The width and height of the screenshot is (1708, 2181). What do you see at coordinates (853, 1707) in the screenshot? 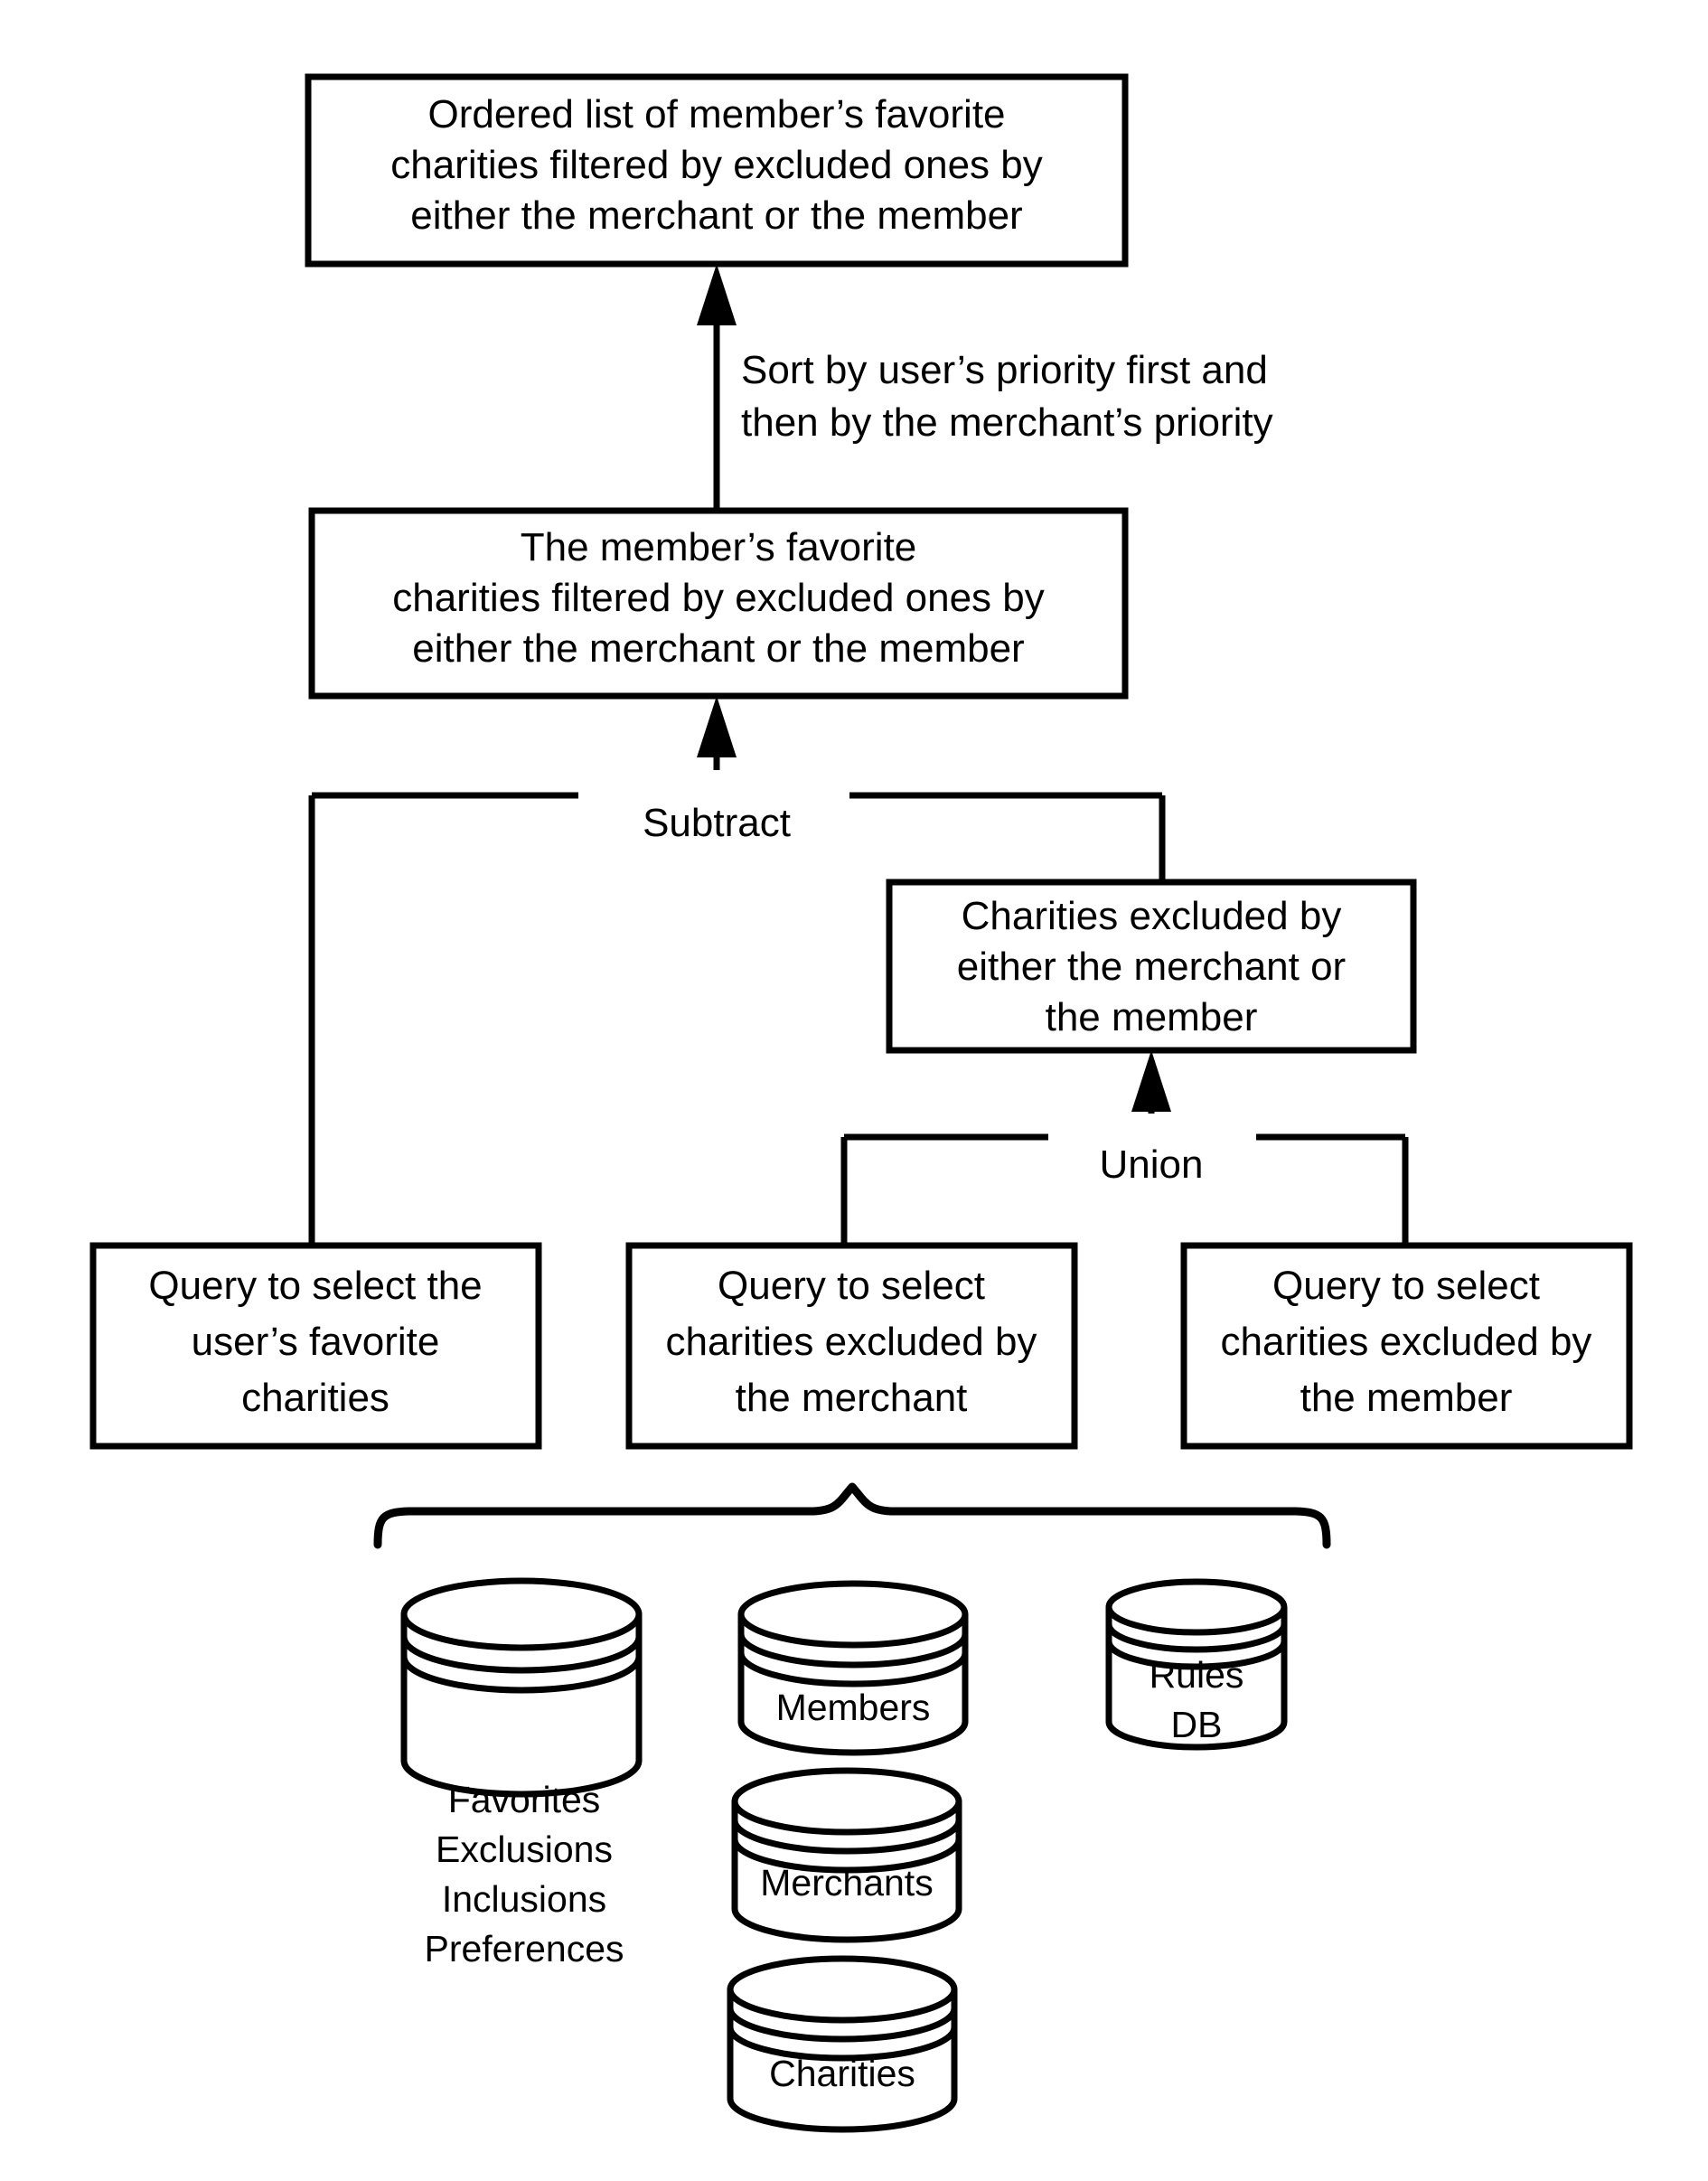
I see `db-members-label: Members` at bounding box center [853, 1707].